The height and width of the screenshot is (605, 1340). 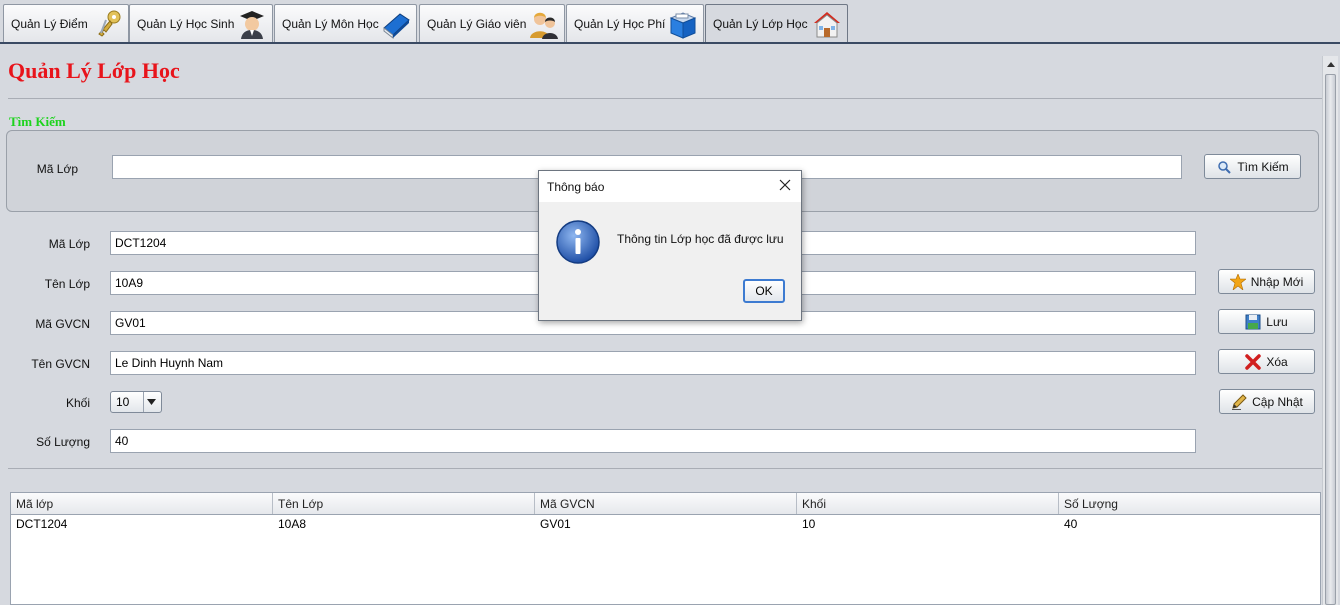 I want to click on dialog-message: Thông tin Lớp học đã được lưu, so click(x=700, y=239).